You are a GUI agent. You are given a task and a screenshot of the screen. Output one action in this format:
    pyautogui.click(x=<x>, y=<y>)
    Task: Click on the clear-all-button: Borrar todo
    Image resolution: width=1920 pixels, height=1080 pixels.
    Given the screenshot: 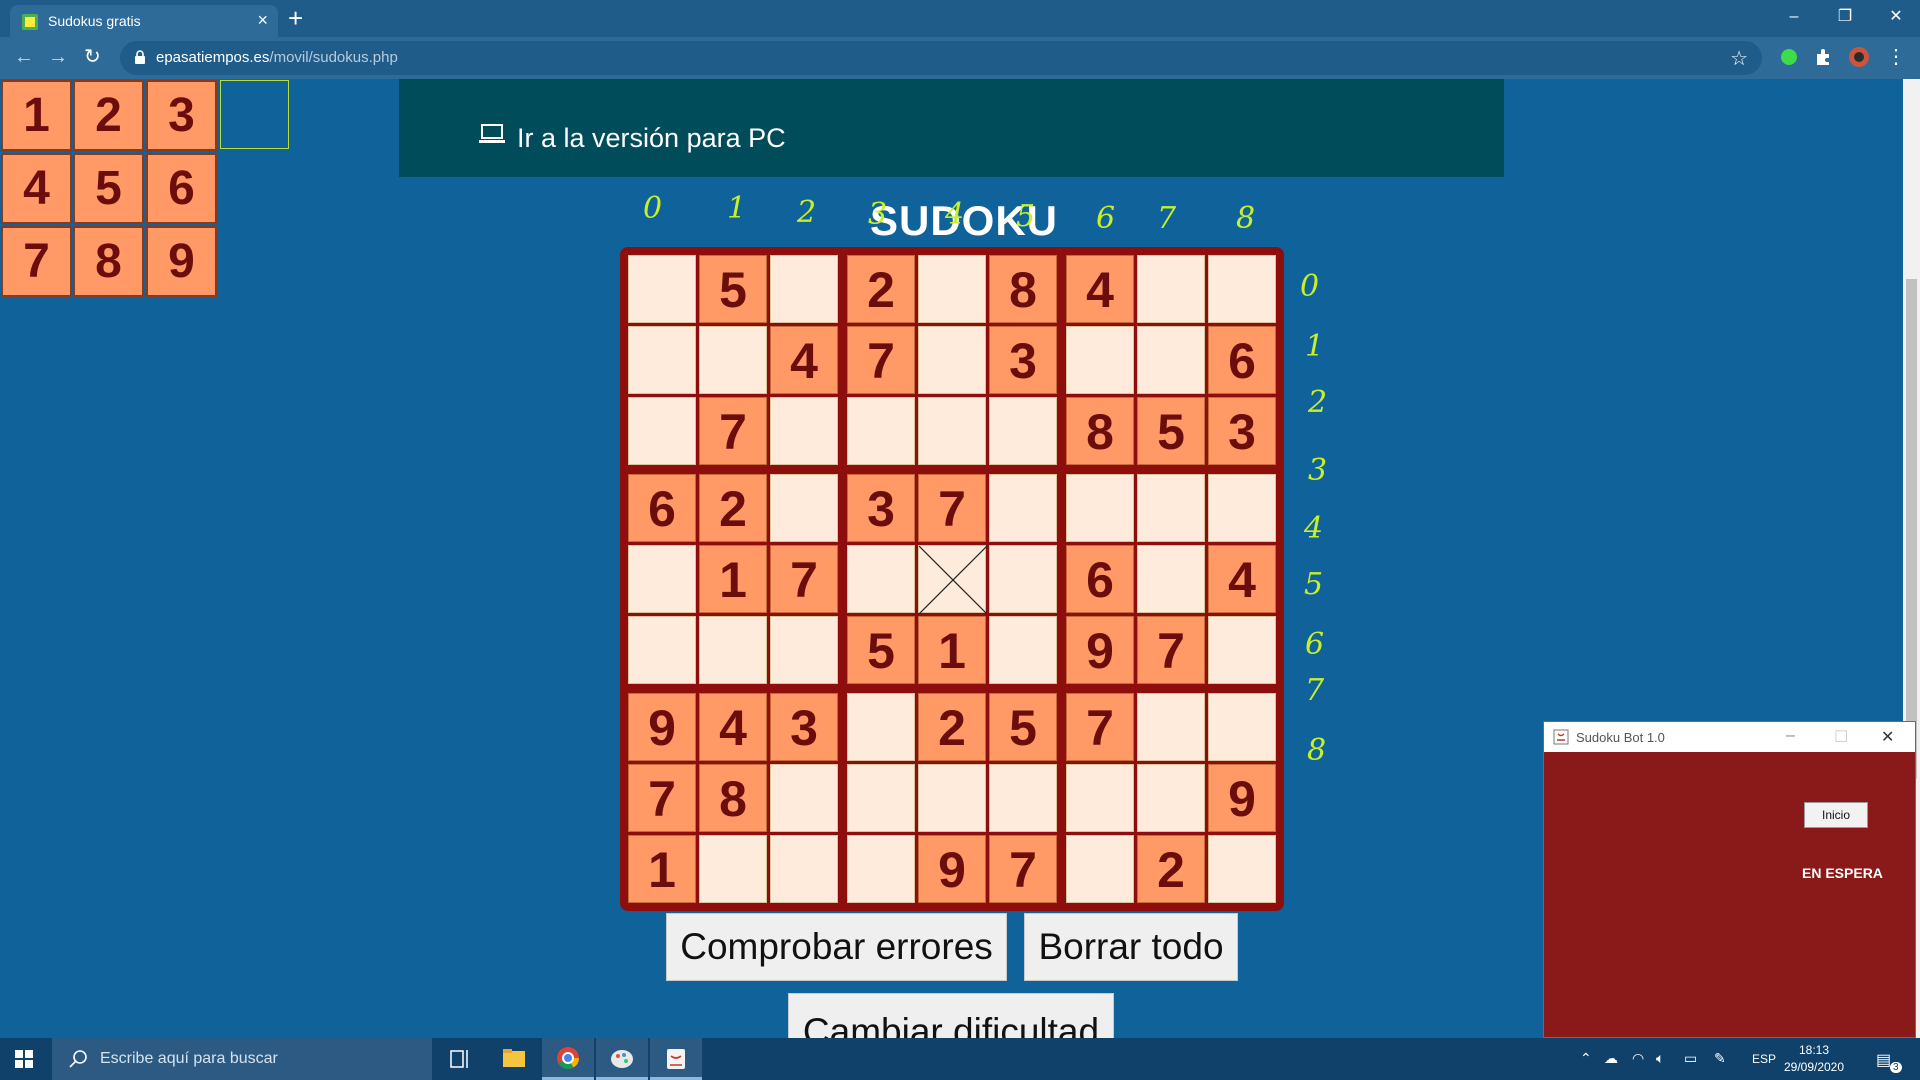 What is the action you would take?
    pyautogui.click(x=1131, y=947)
    